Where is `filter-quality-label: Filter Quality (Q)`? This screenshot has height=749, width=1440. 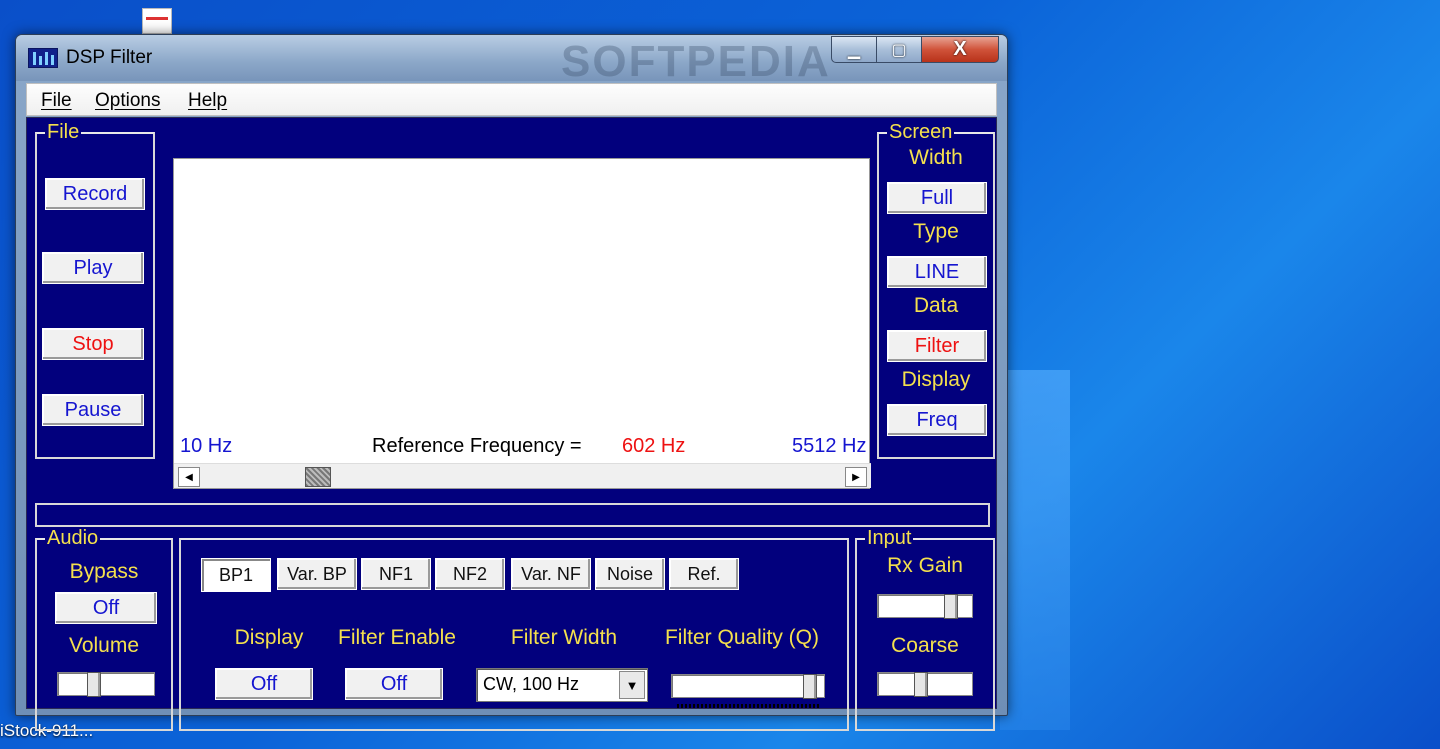
filter-quality-label: Filter Quality (Q) is located at coordinates (741, 637).